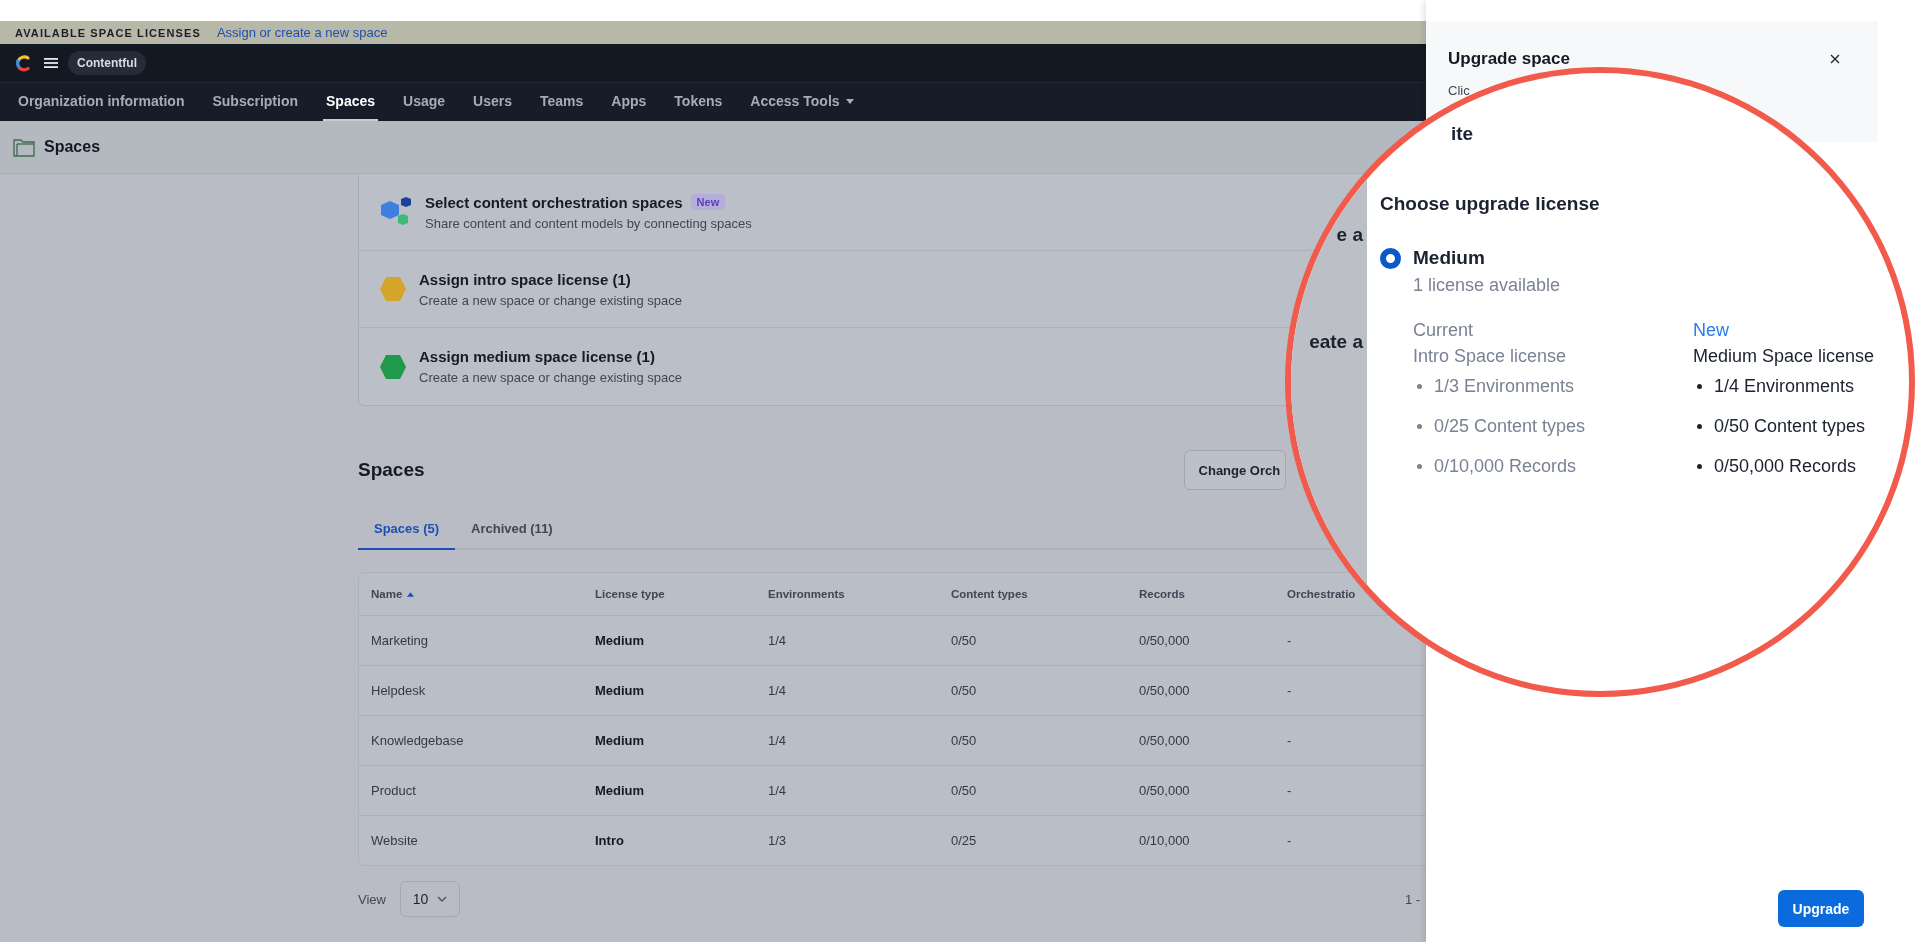  I want to click on current-label: Current, so click(1444, 330).